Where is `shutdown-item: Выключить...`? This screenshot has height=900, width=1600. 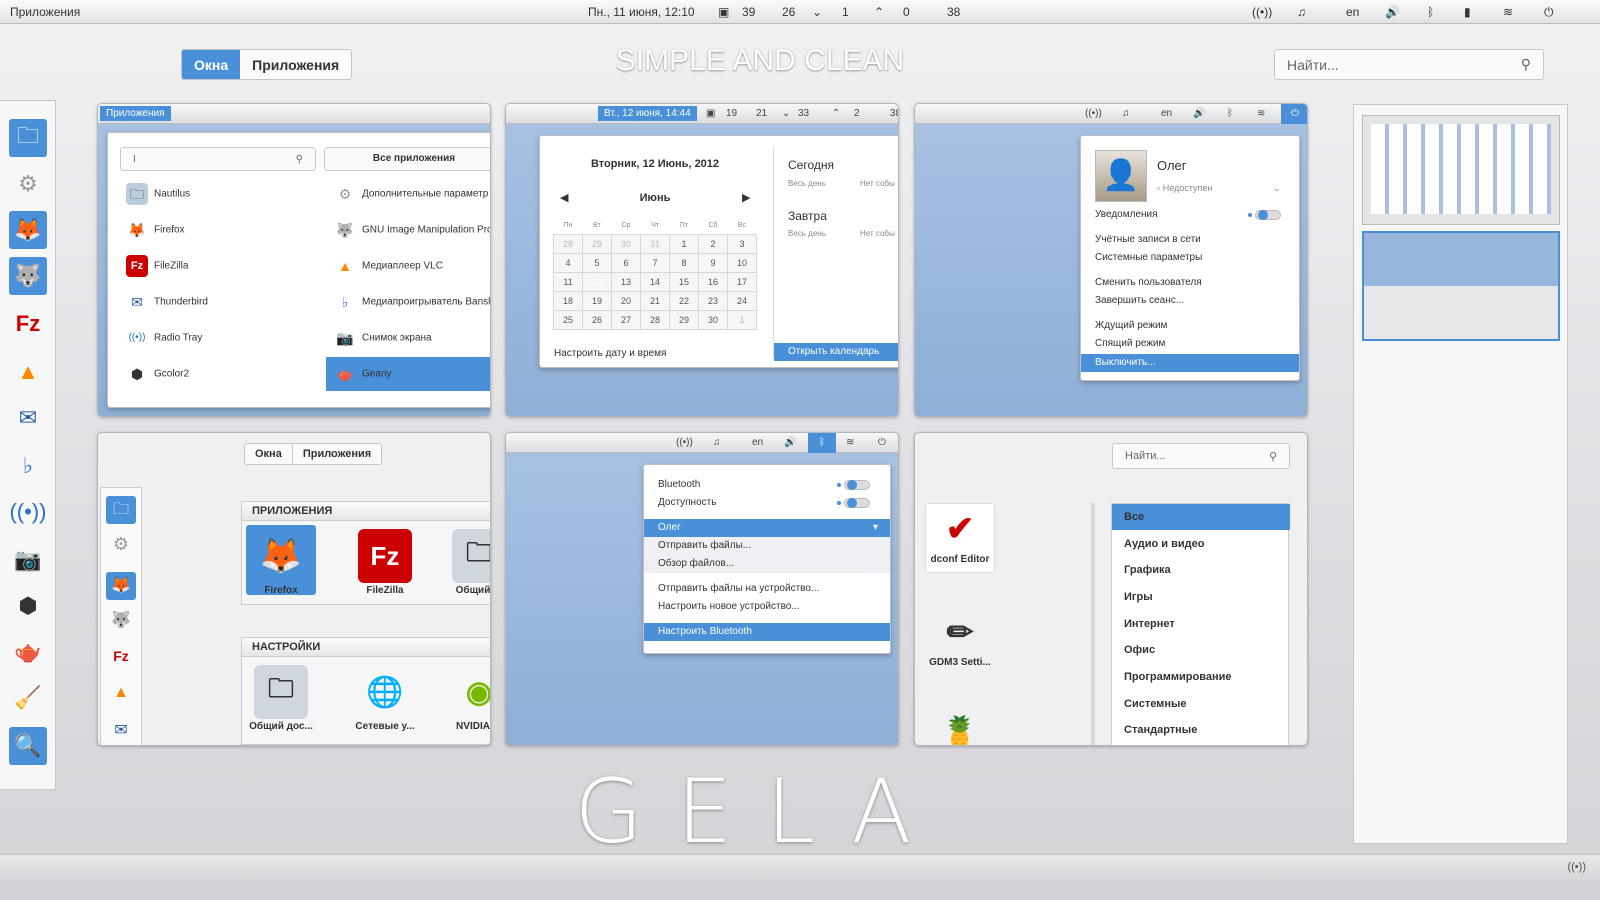 shutdown-item: Выключить... is located at coordinates (1190, 363).